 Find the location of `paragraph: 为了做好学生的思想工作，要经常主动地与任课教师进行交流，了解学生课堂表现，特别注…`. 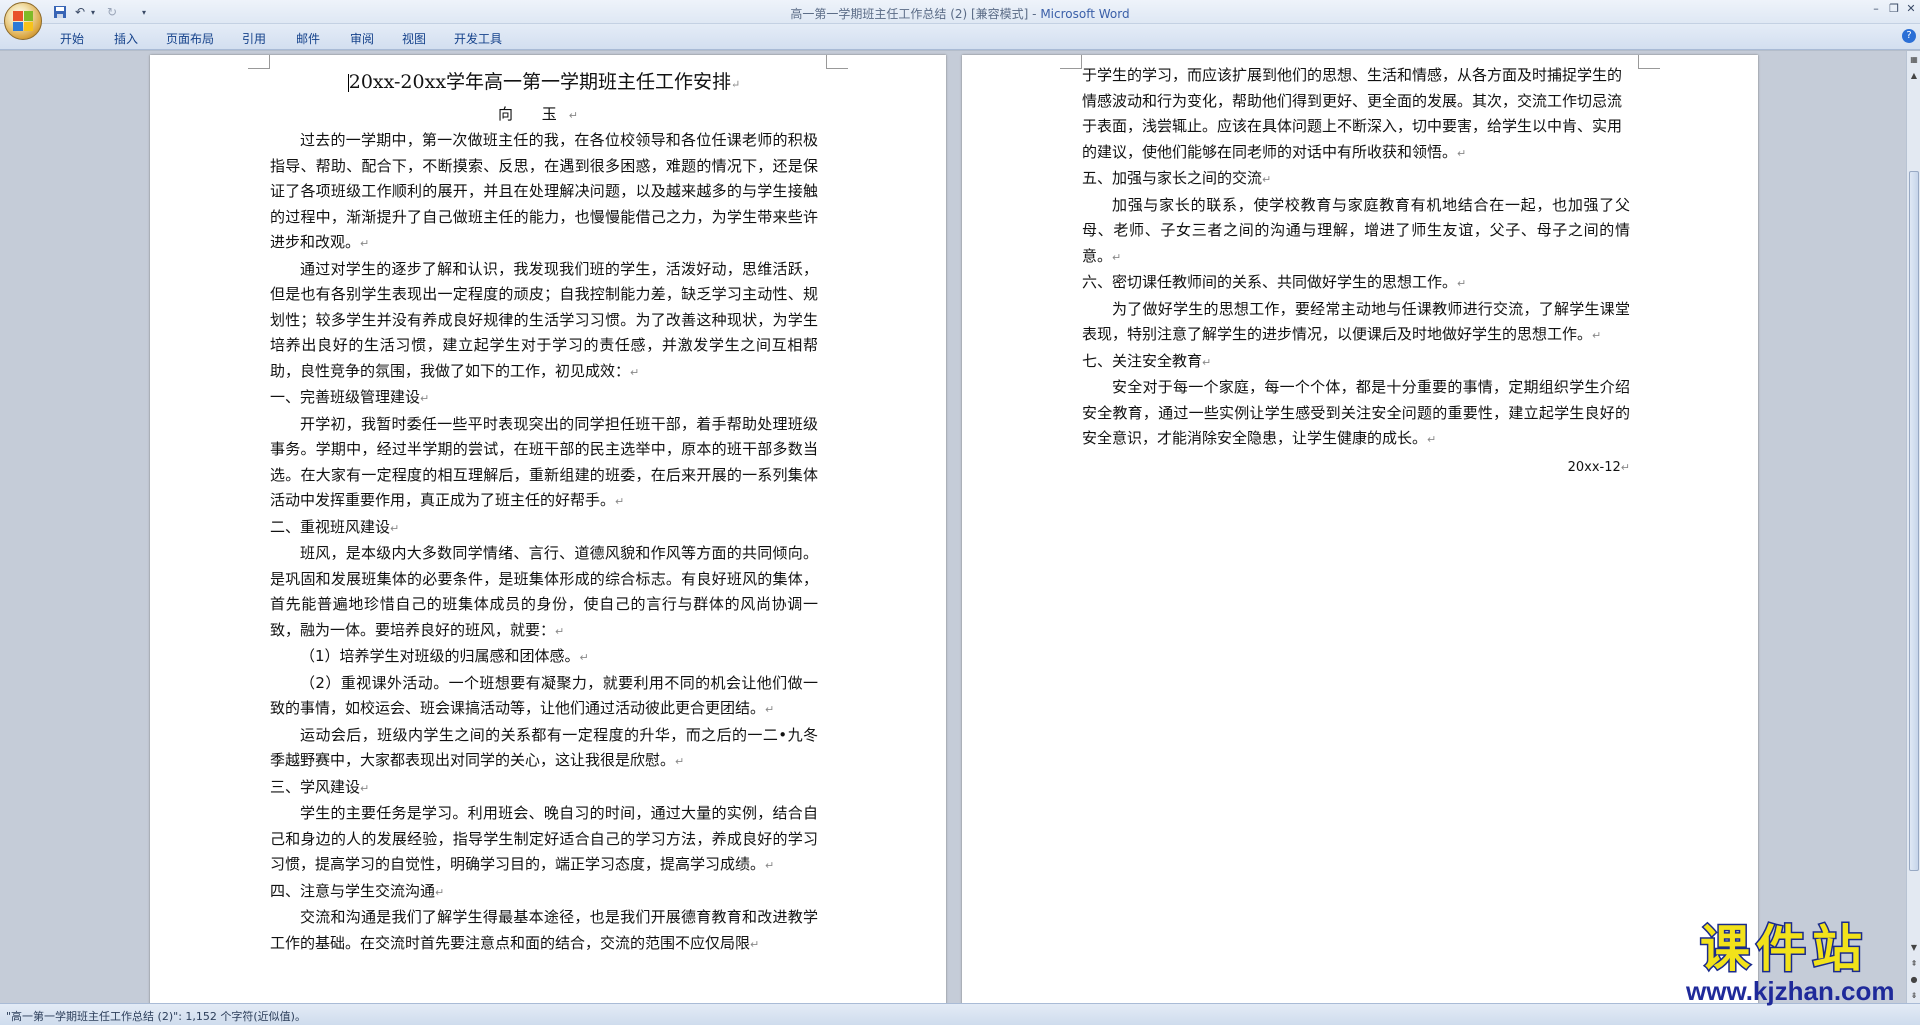

paragraph: 为了做好学生的思想工作，要经常主动地与任课教师进行交流，了解学生课堂表现，特别注… is located at coordinates (1356, 323).